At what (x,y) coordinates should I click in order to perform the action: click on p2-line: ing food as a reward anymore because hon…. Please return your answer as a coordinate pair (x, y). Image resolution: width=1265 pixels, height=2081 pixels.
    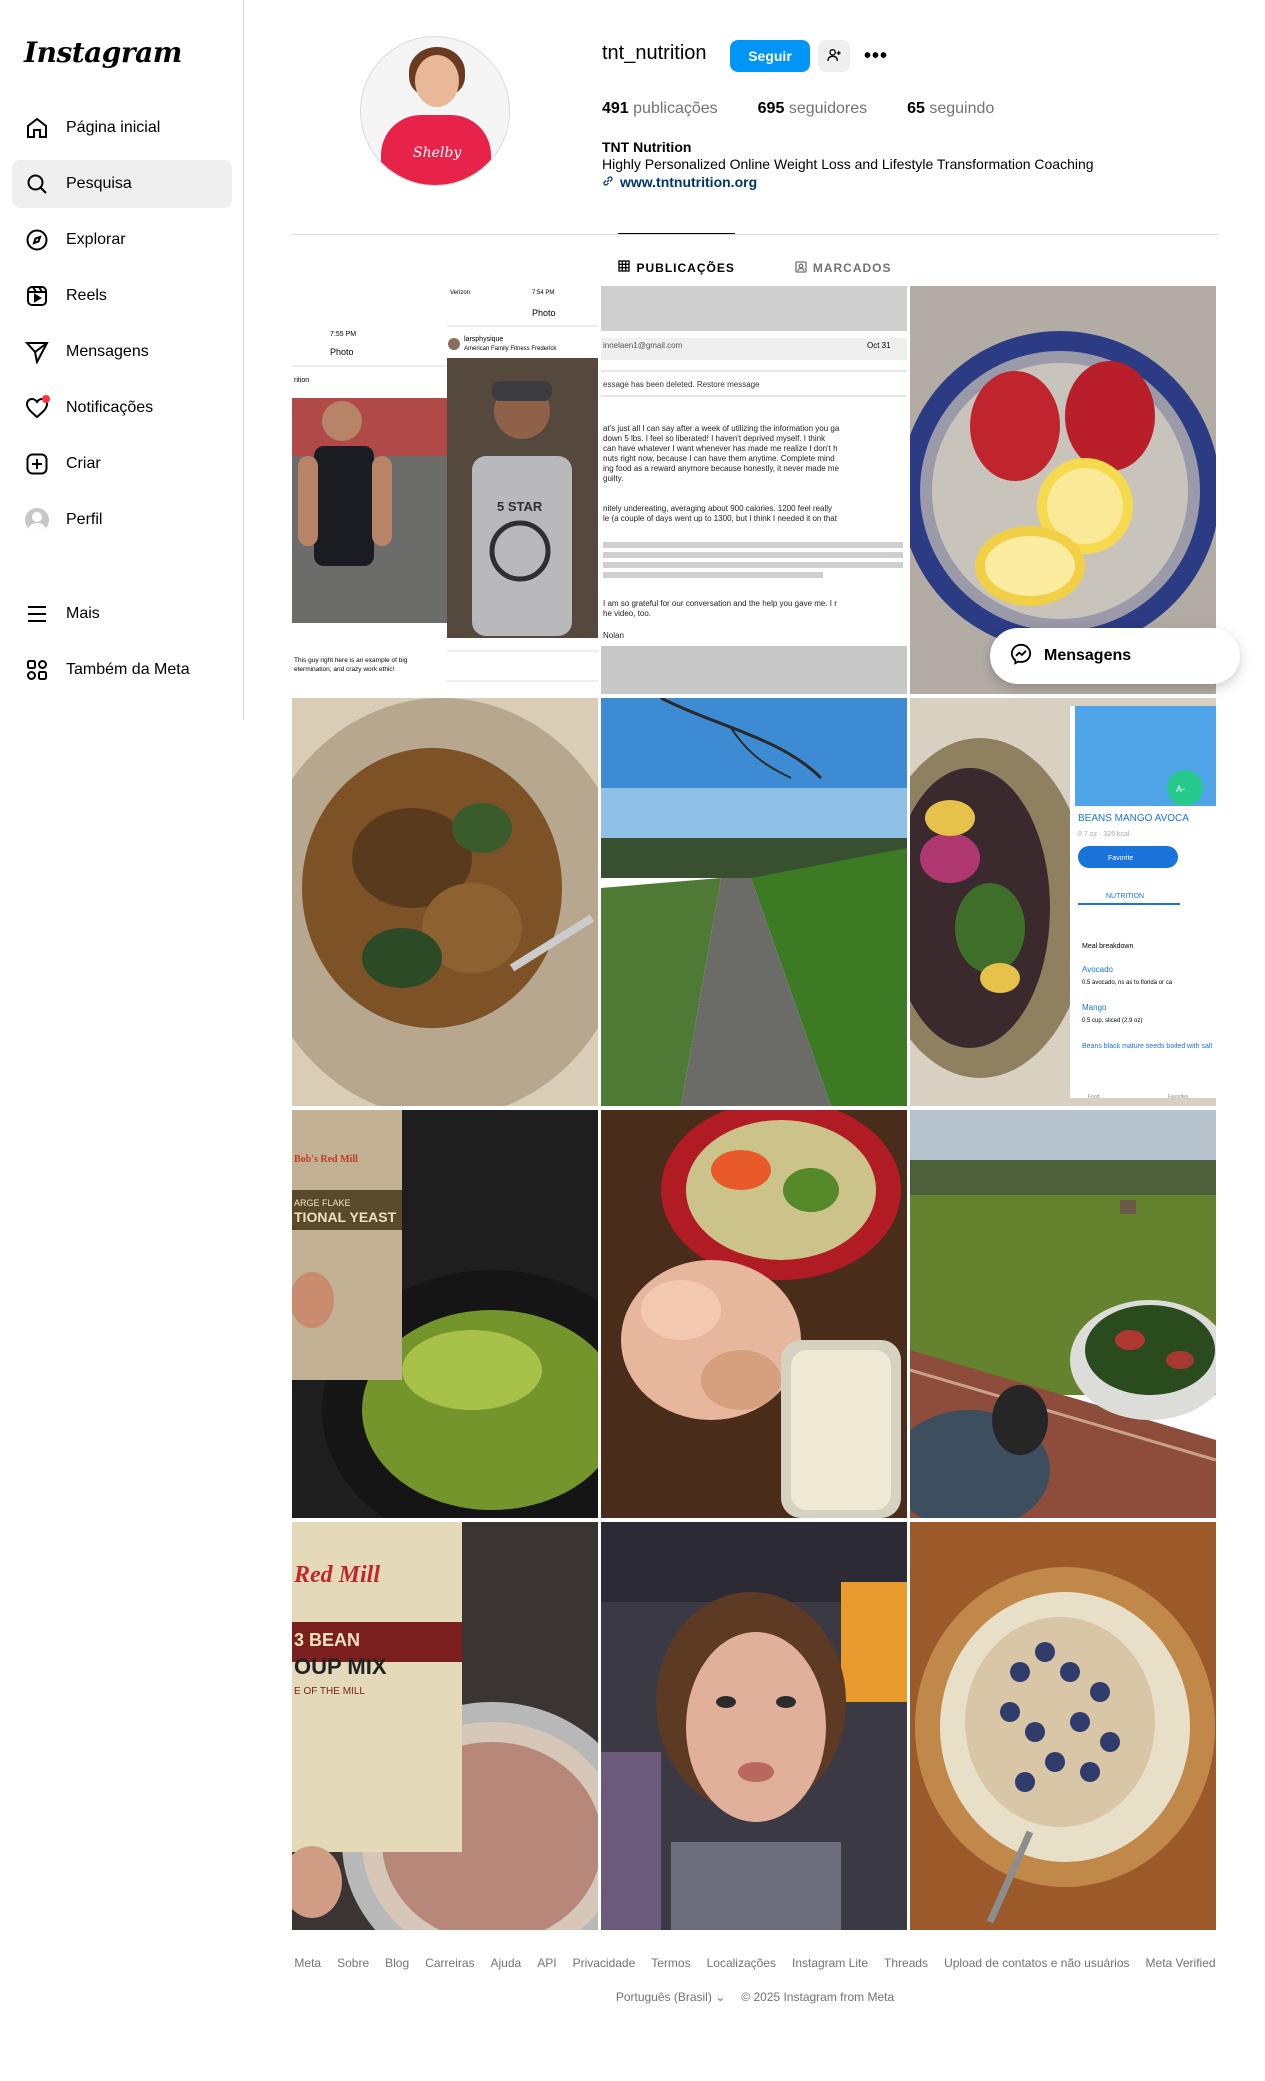
    Looking at the image, I should click on (721, 468).